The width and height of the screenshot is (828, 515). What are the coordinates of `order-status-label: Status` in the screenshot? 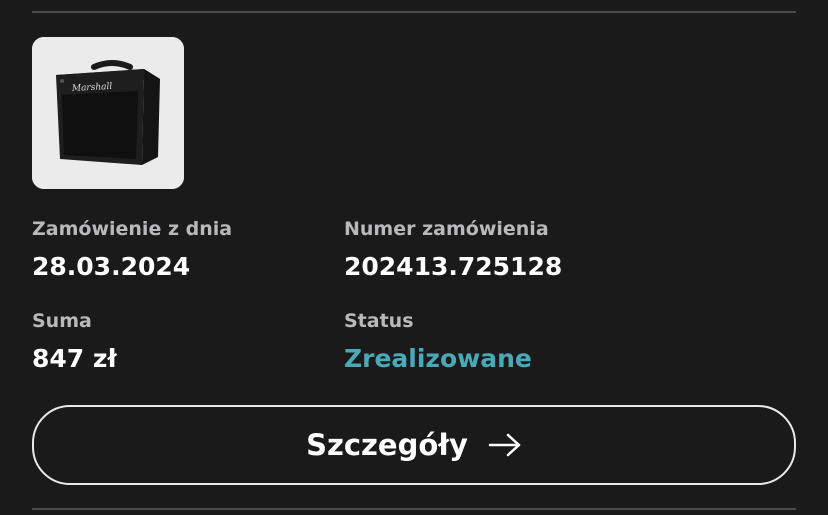 It's located at (379, 321).